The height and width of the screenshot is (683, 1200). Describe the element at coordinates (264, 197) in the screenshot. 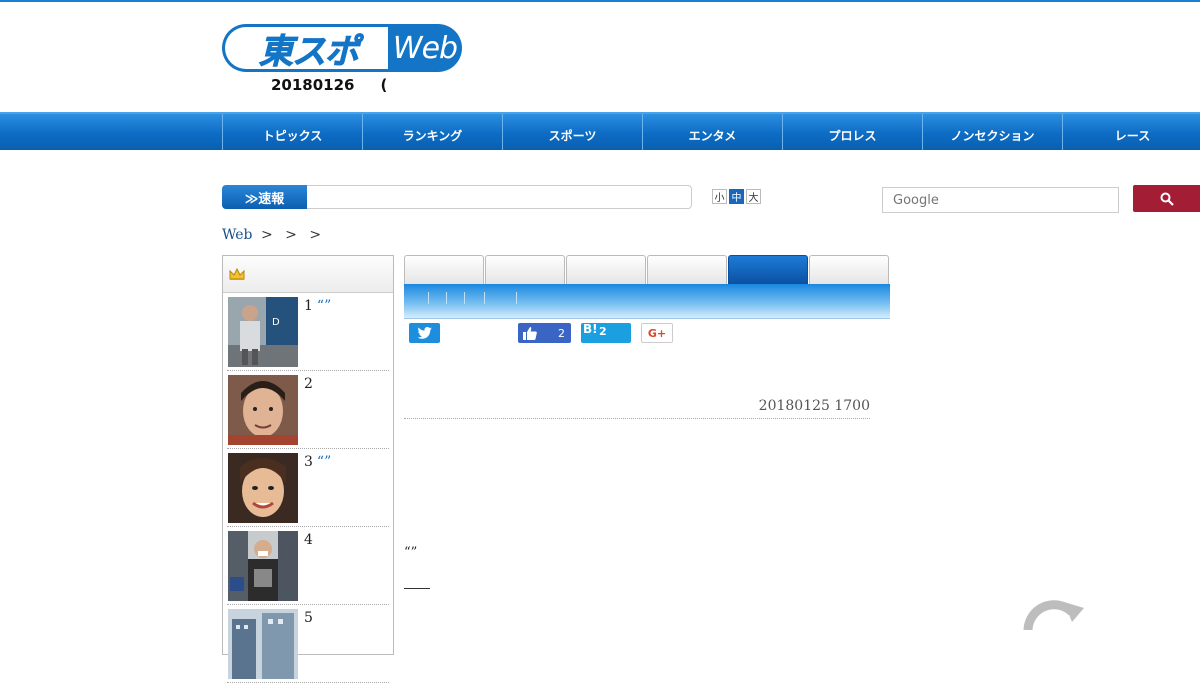

I see `breaking-label: ≫速報` at that location.